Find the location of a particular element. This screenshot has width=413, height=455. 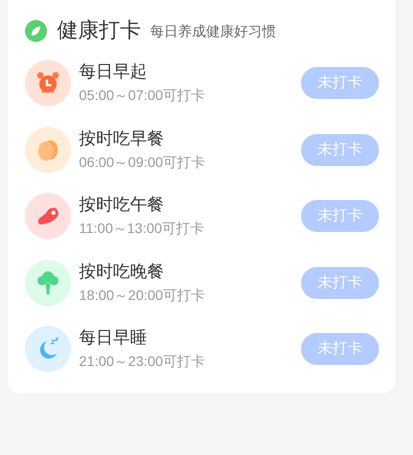

steak-icon is located at coordinates (48, 216).